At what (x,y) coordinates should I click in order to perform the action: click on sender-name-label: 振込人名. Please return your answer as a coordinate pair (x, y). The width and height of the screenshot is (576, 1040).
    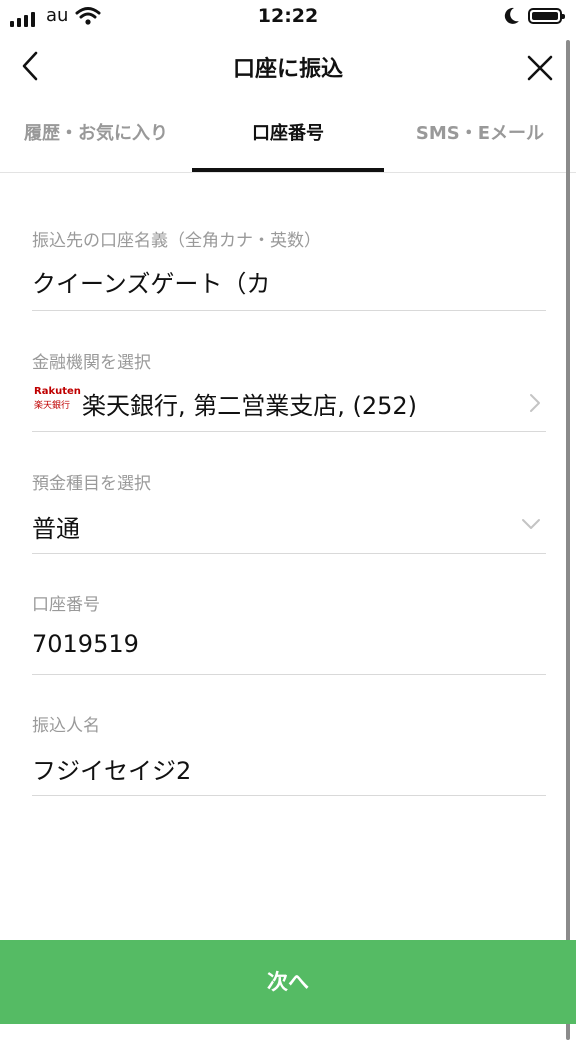
    Looking at the image, I should click on (66, 726).